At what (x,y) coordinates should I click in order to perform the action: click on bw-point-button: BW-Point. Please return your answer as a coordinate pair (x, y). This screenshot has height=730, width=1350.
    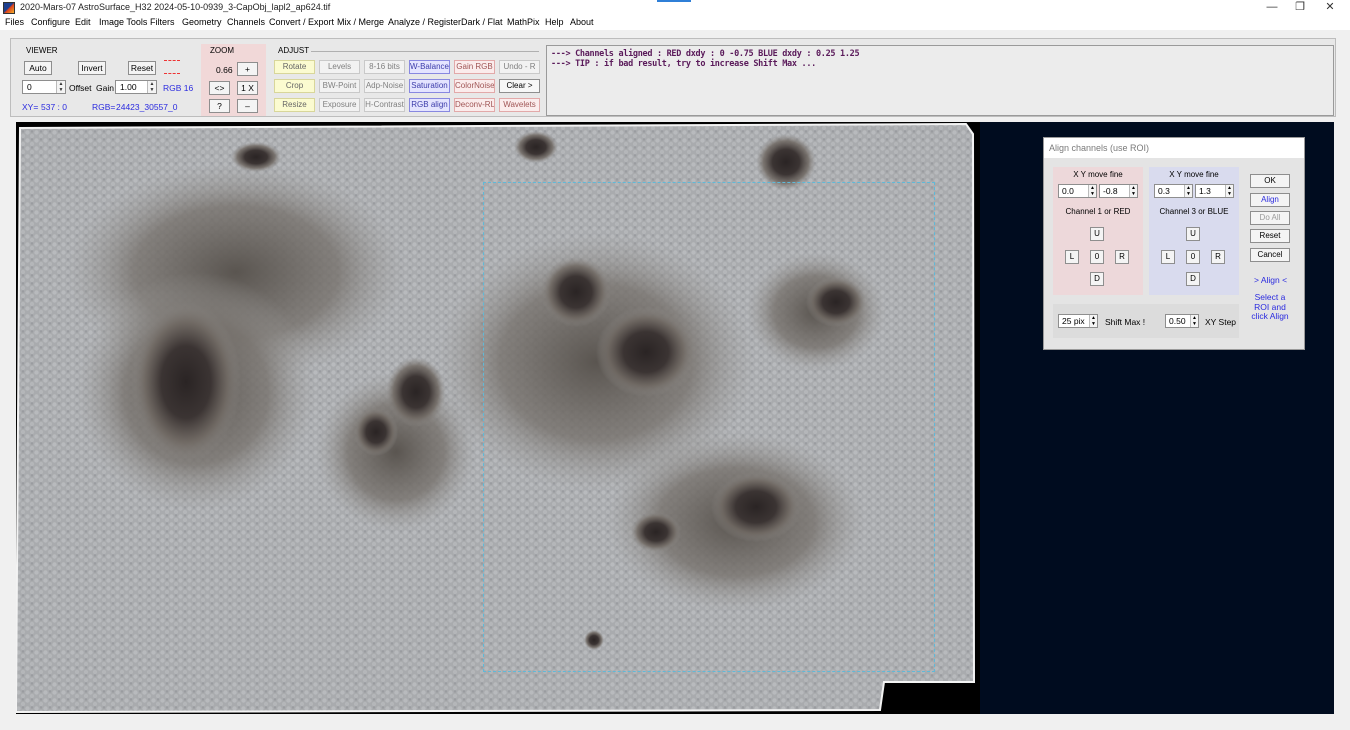
    Looking at the image, I should click on (339, 86).